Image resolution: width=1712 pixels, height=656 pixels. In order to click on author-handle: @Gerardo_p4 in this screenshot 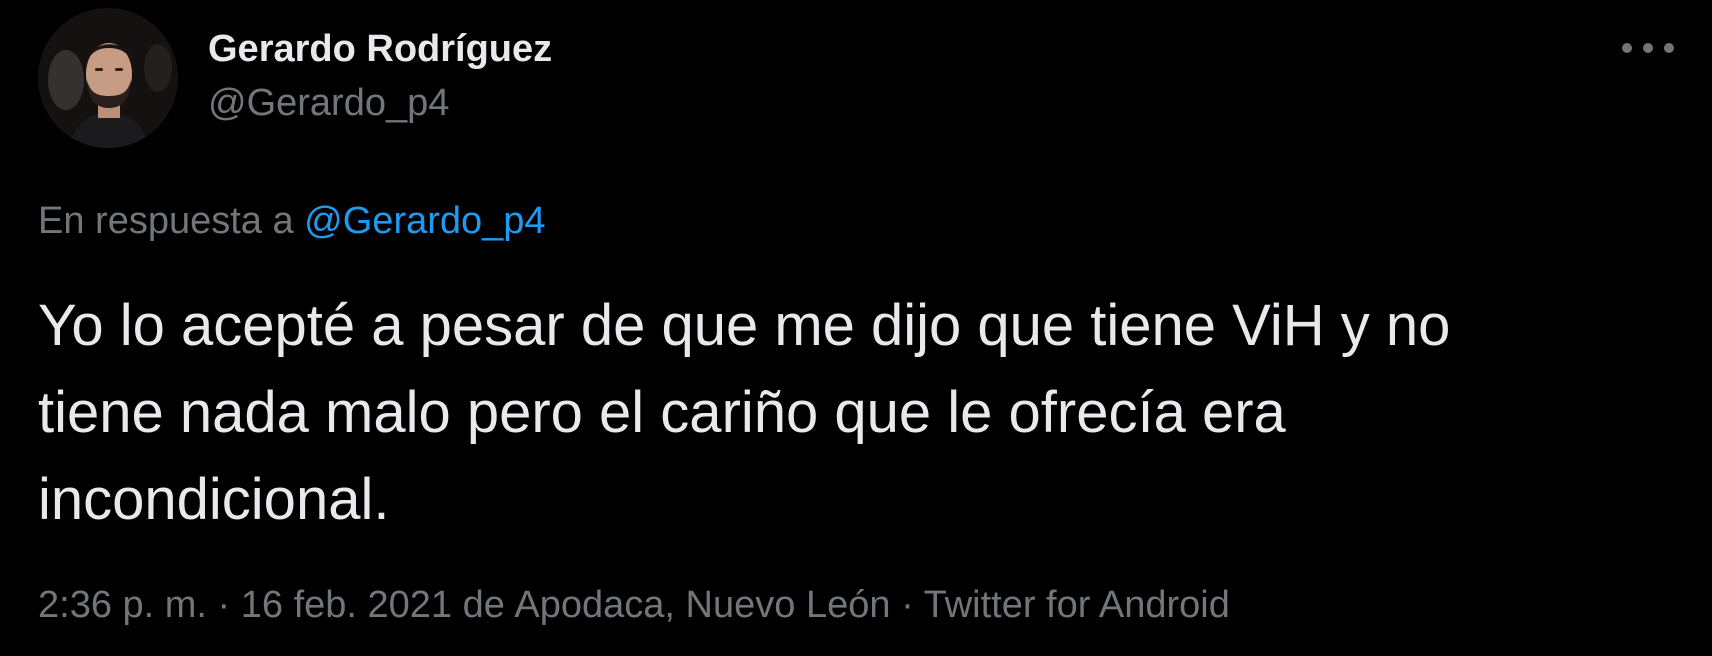, I will do `click(380, 103)`.